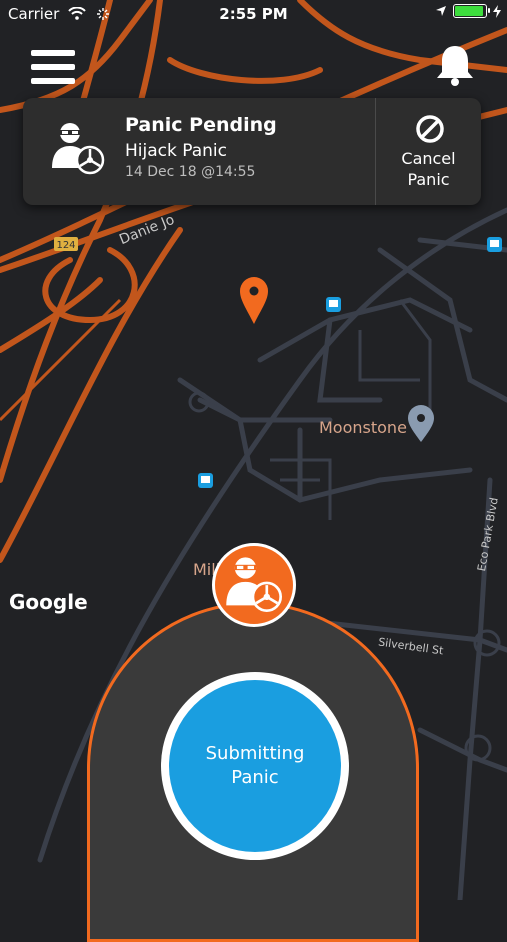 Image resolution: width=507 pixels, height=942 pixels. What do you see at coordinates (363, 427) in the screenshot?
I see `place-label-moonstone: Moonstone` at bounding box center [363, 427].